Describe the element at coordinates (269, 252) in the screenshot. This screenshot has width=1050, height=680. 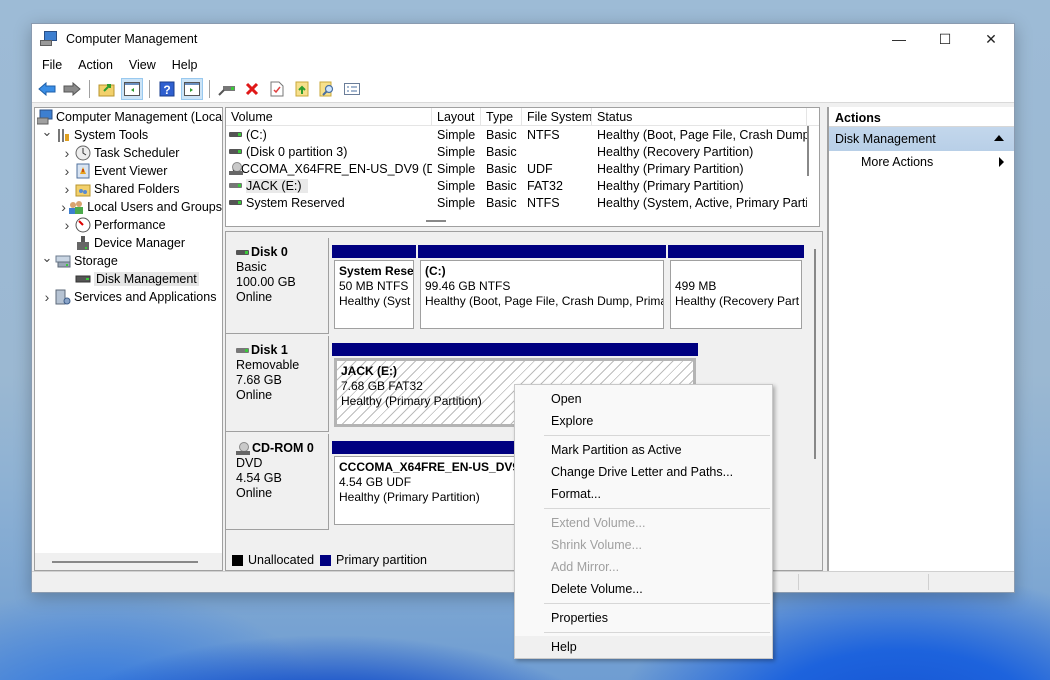
I see `disk-name-text: Disk 0` at that location.